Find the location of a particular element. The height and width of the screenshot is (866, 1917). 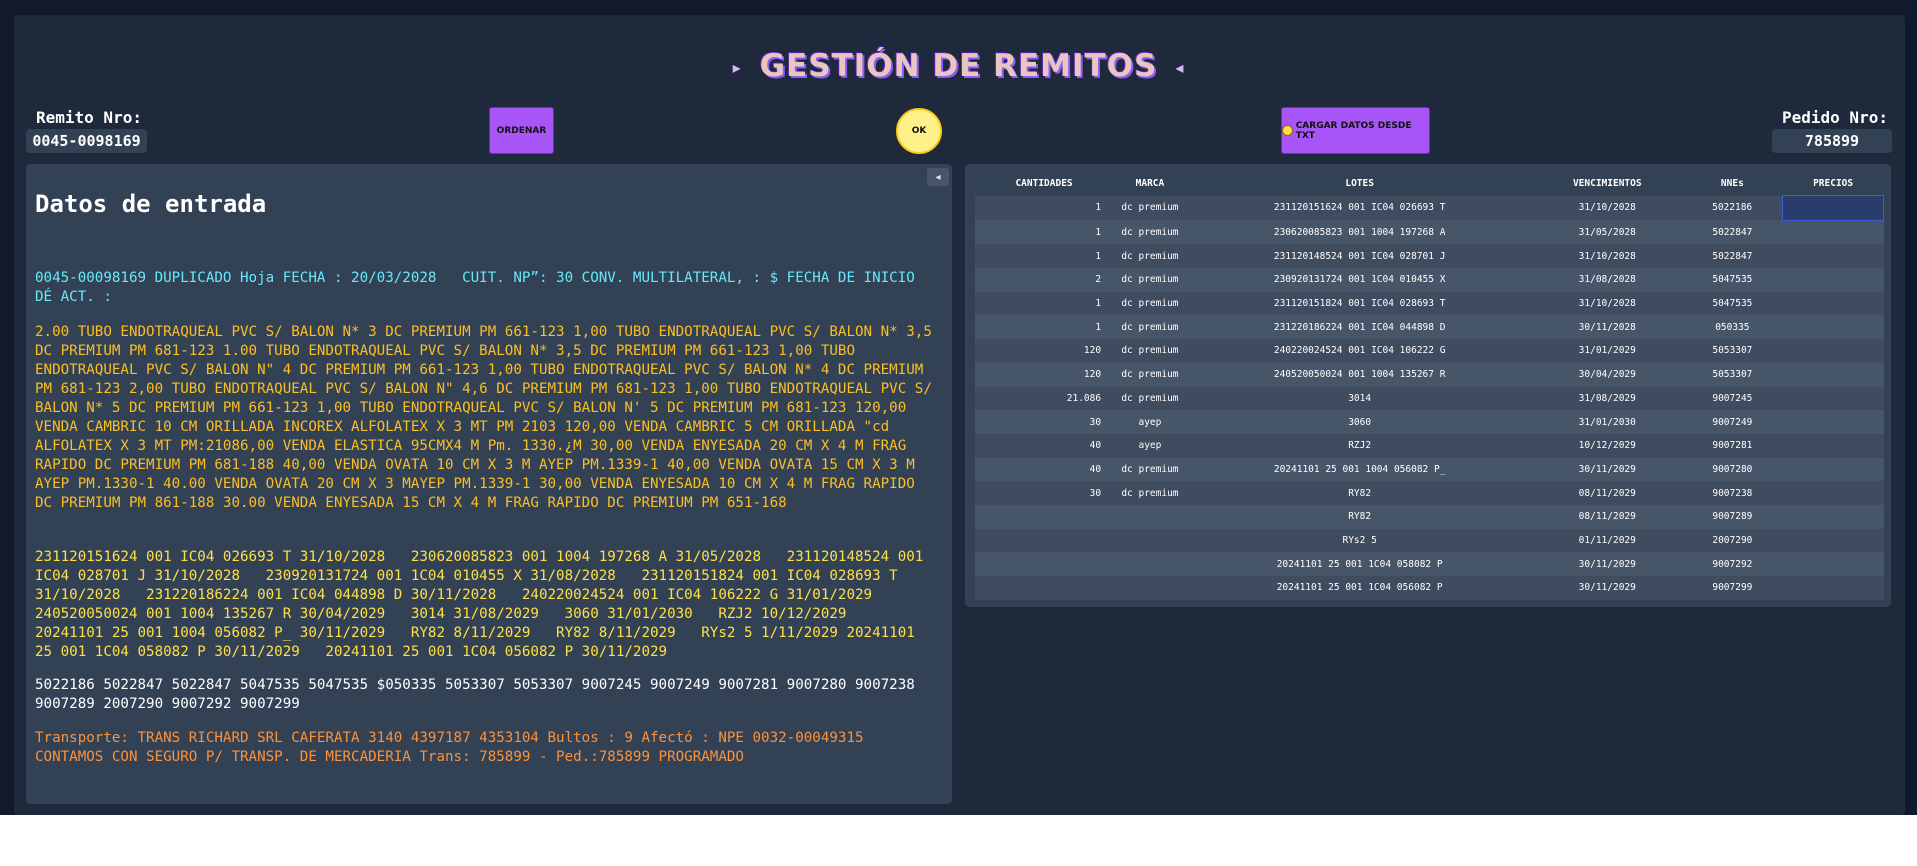

remito-number: 0045-0098169 is located at coordinates (86, 141).